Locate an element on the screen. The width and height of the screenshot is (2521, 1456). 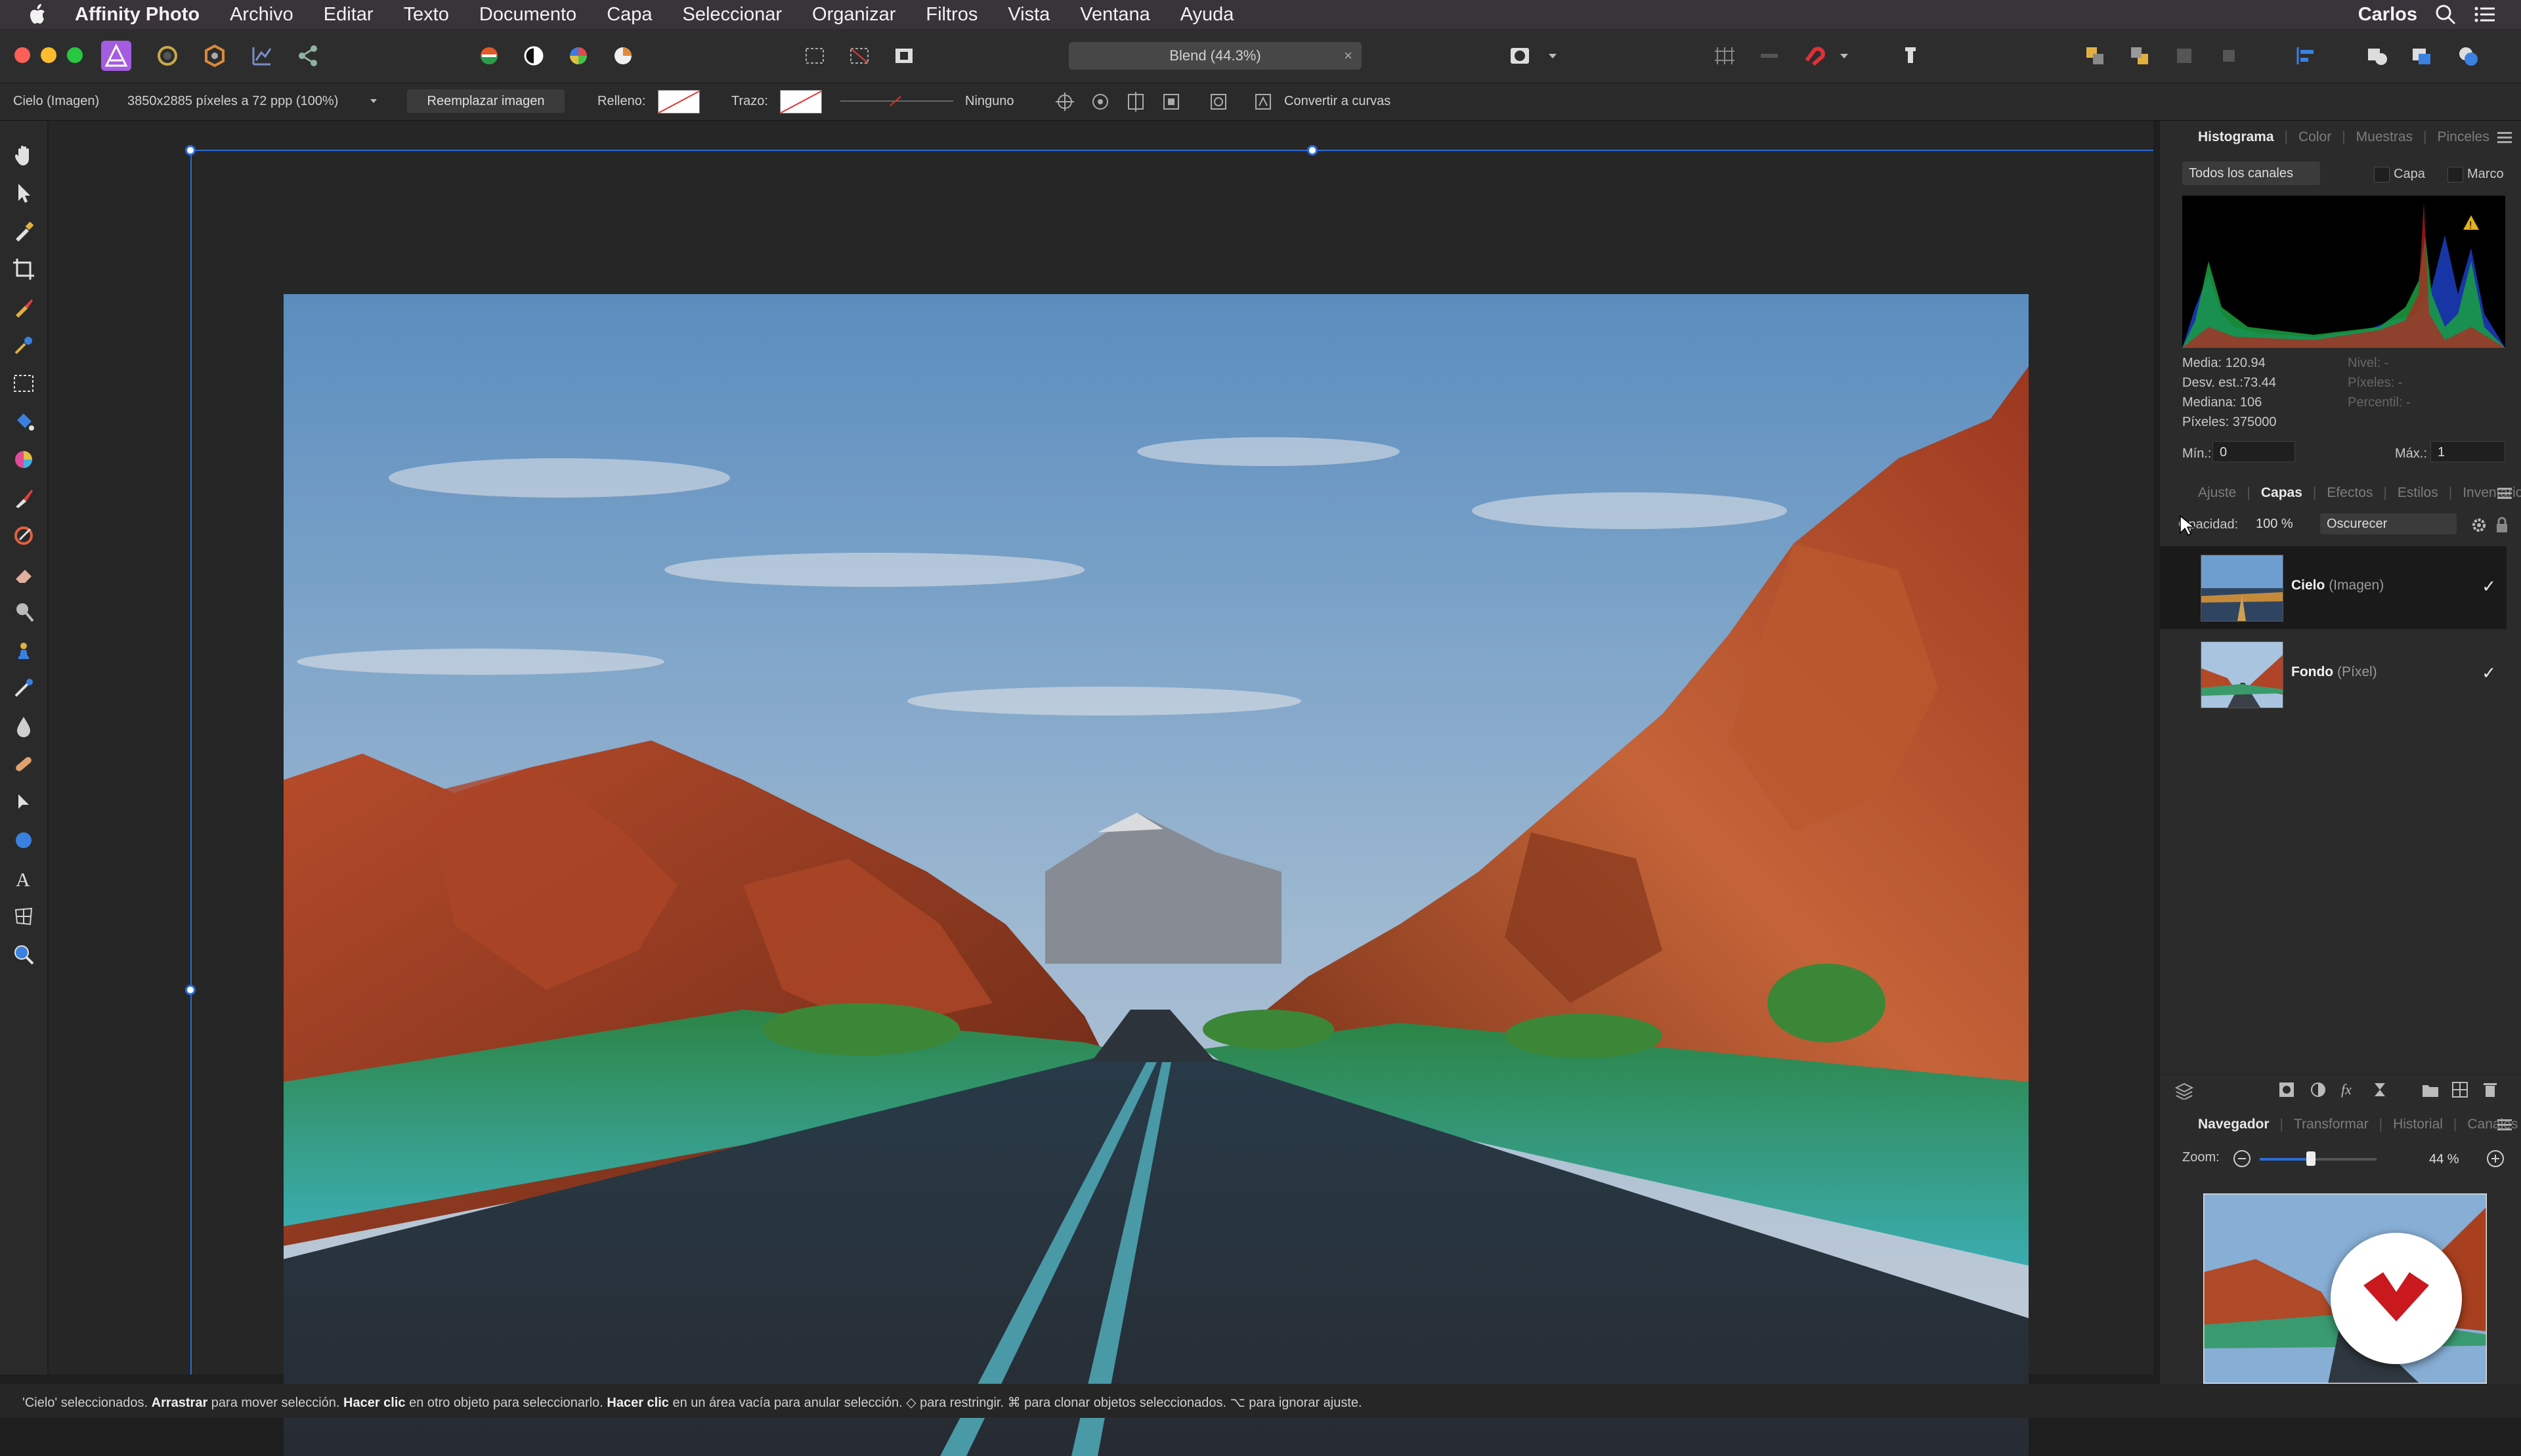
layers-stack-icon is located at coordinates (2184, 1090).